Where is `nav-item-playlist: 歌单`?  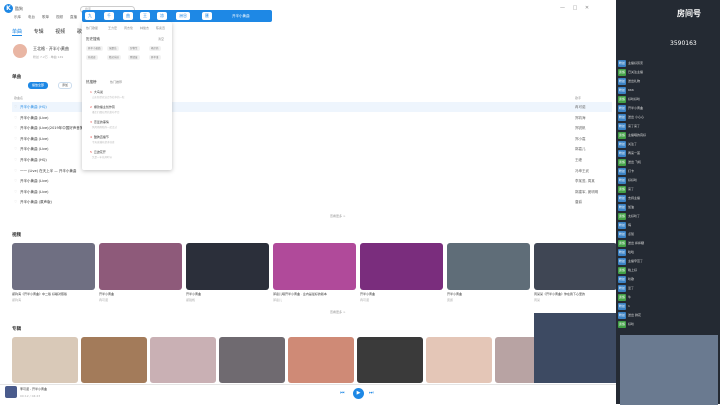 nav-item-playlist: 歌单 is located at coordinates (45, 17).